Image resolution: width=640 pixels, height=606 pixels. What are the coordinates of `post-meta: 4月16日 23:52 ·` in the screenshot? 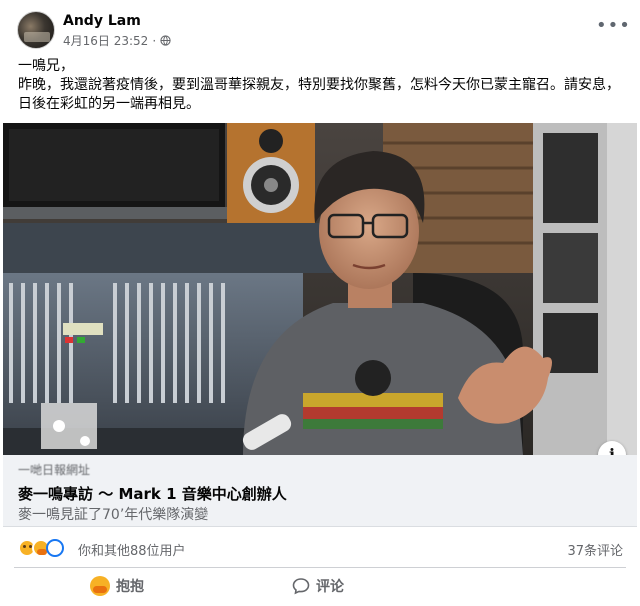 It's located at (117, 40).